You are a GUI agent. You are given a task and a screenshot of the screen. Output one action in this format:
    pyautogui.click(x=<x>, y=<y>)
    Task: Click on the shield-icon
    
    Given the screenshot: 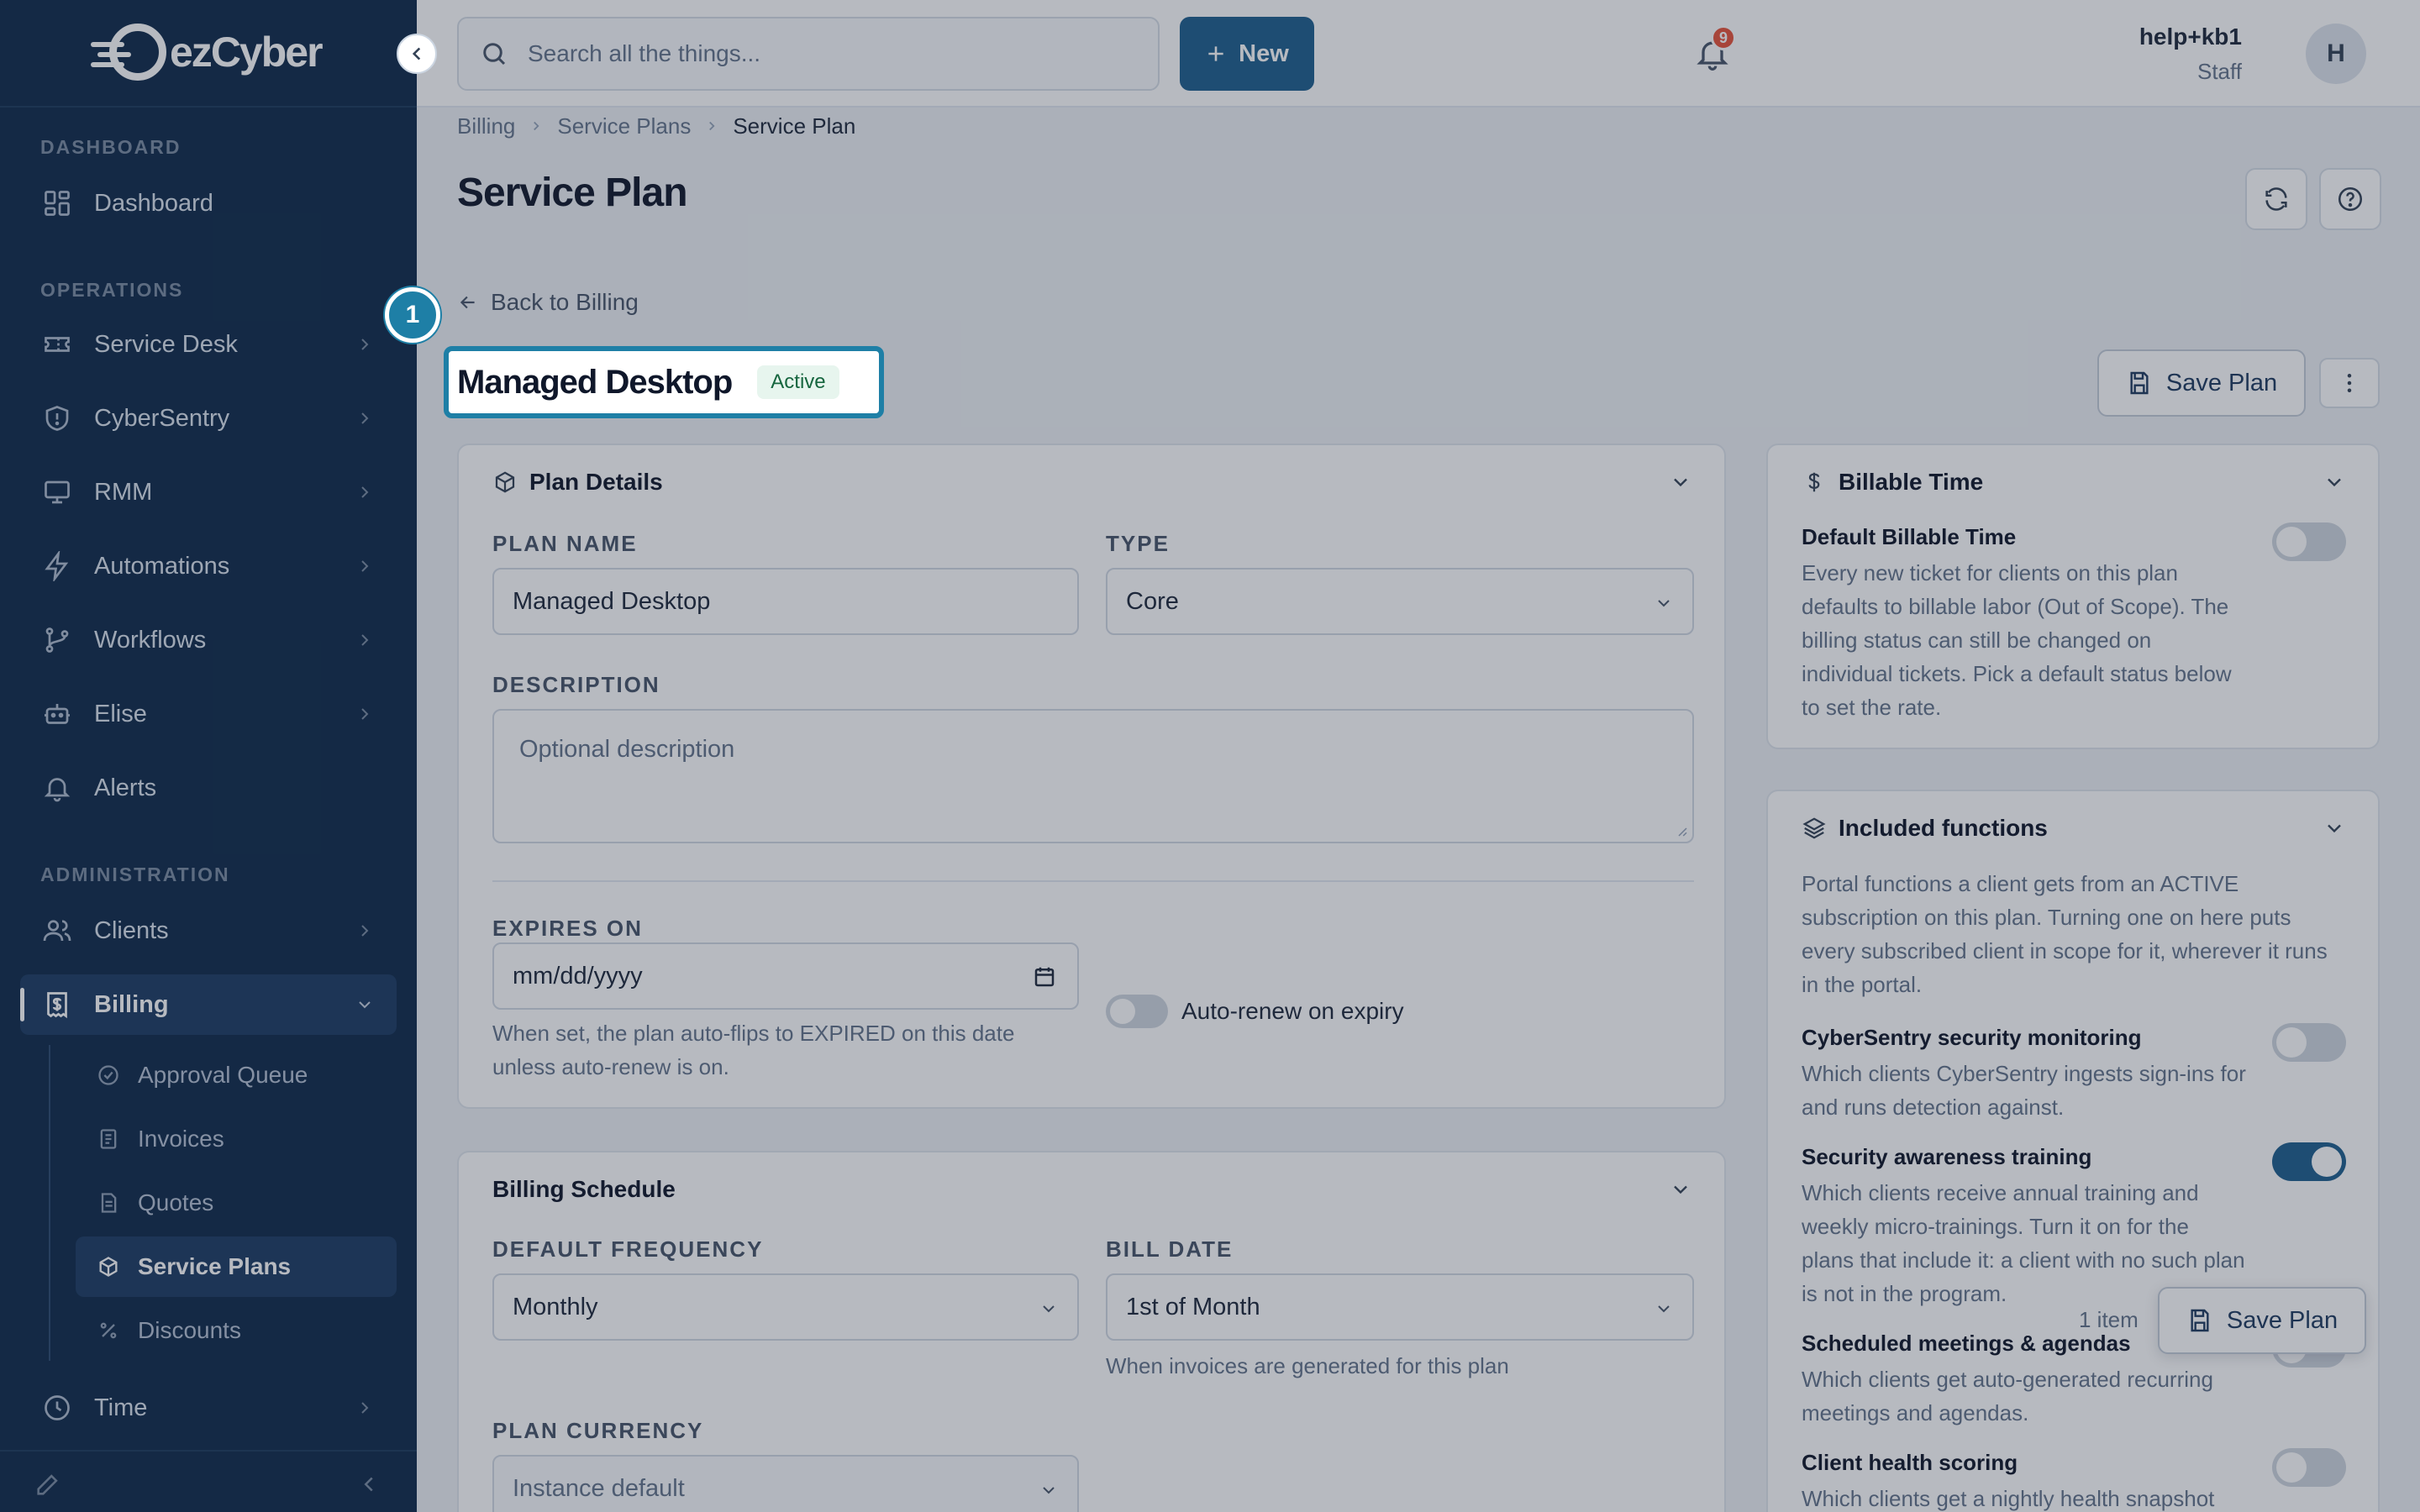 What is the action you would take?
    pyautogui.click(x=58, y=418)
    